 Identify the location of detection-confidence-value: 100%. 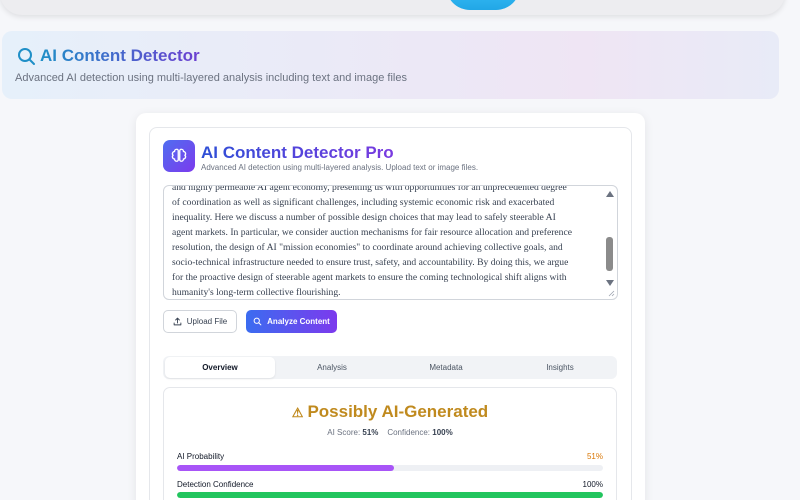
(592, 484).